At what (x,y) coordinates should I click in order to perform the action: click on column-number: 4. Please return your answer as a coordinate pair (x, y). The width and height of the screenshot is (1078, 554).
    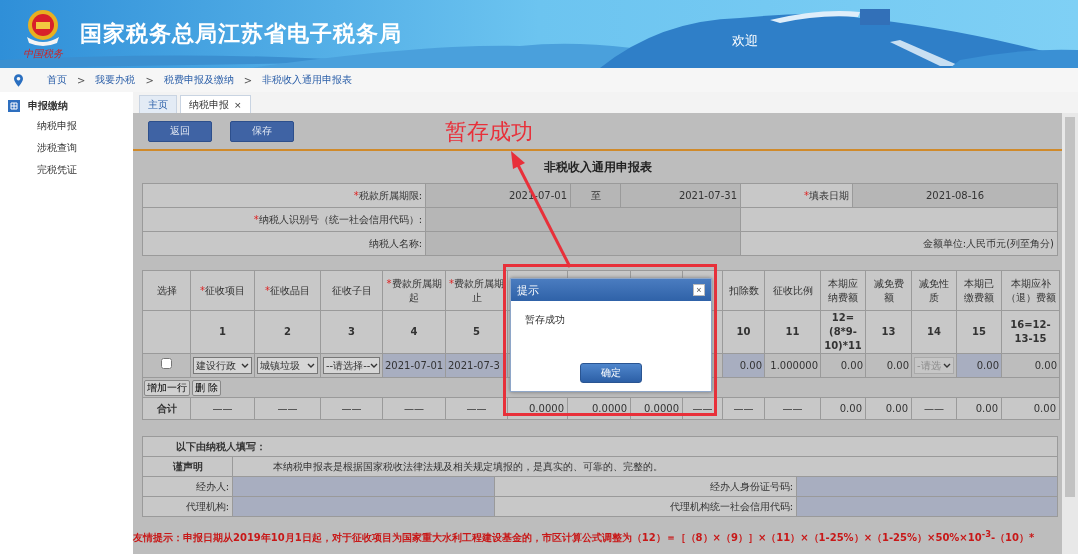
    Looking at the image, I should click on (414, 331).